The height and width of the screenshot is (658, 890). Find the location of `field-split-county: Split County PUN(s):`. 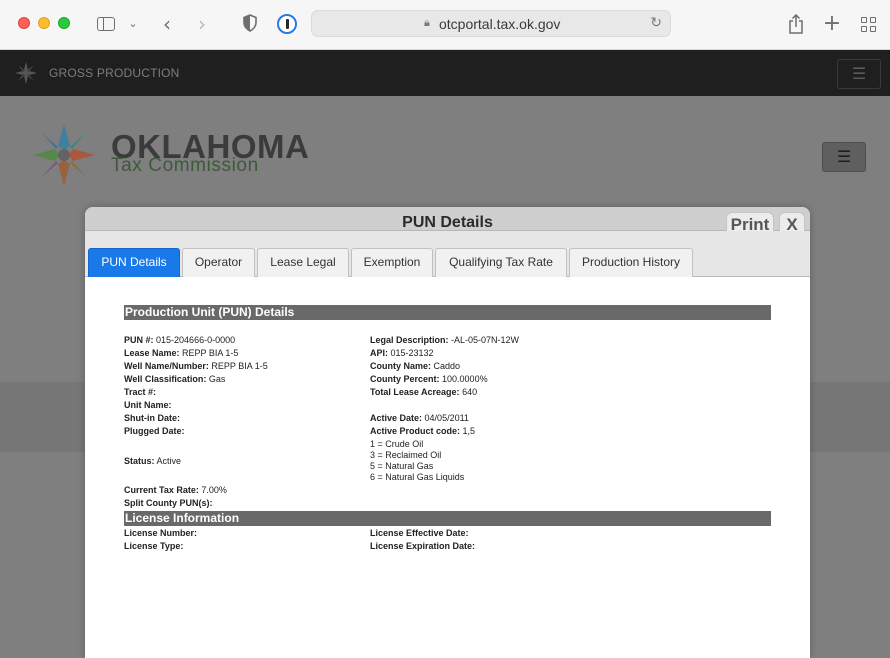

field-split-county: Split County PUN(s): is located at coordinates (168, 503).